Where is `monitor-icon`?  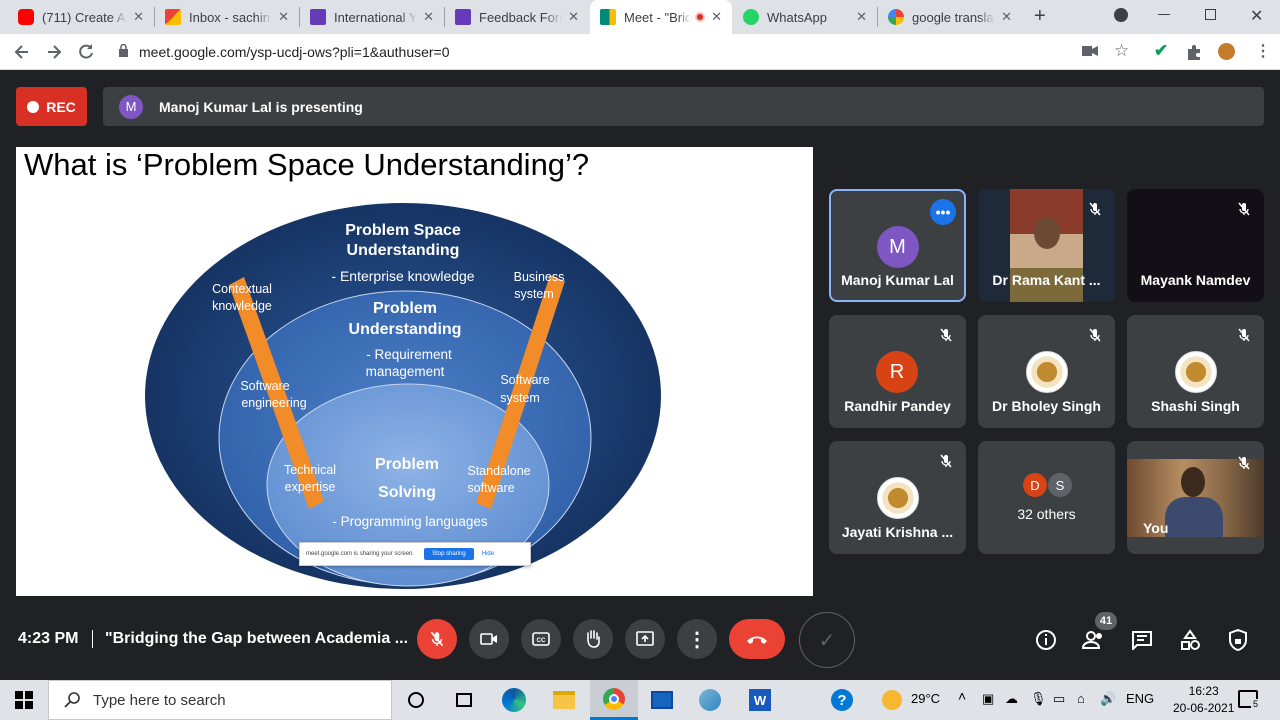
monitor-icon is located at coordinates (662, 700).